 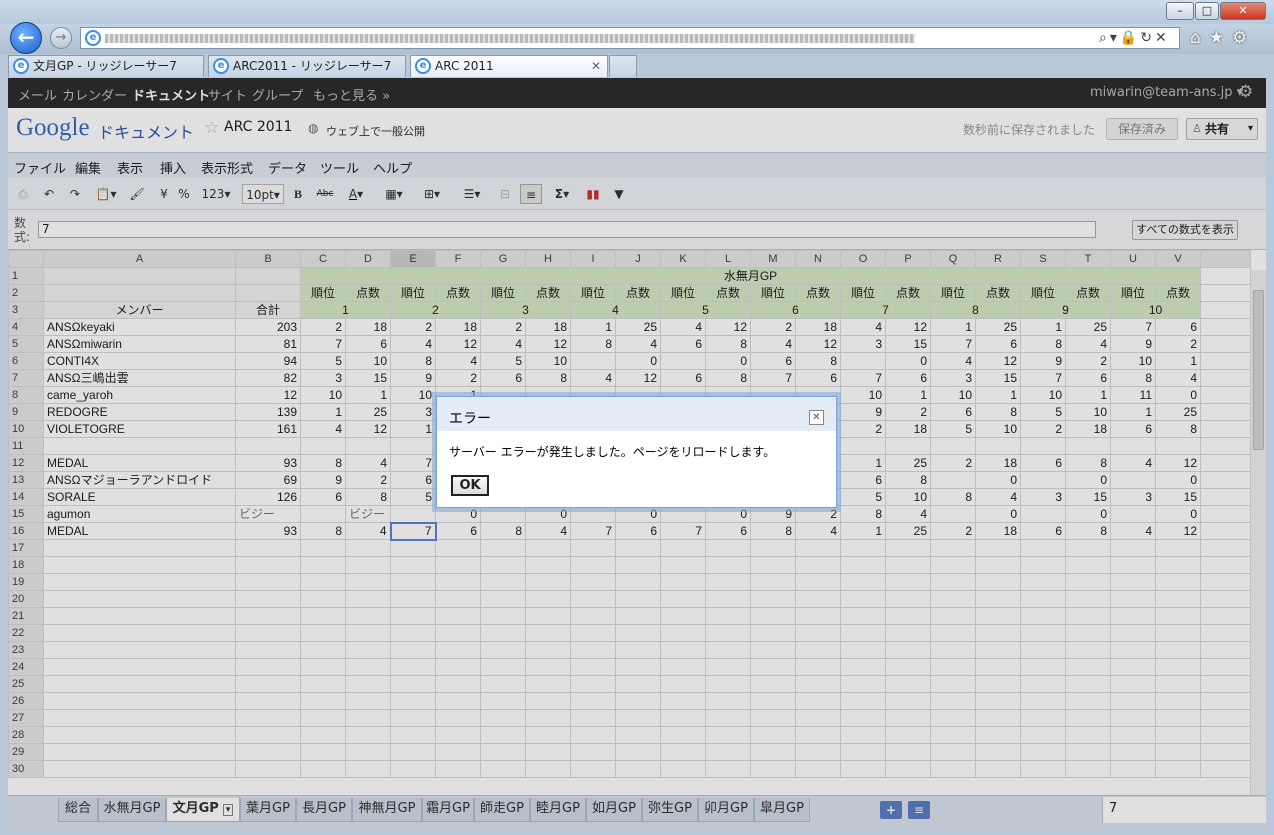 I want to click on new-tab-button, so click(x=623, y=66).